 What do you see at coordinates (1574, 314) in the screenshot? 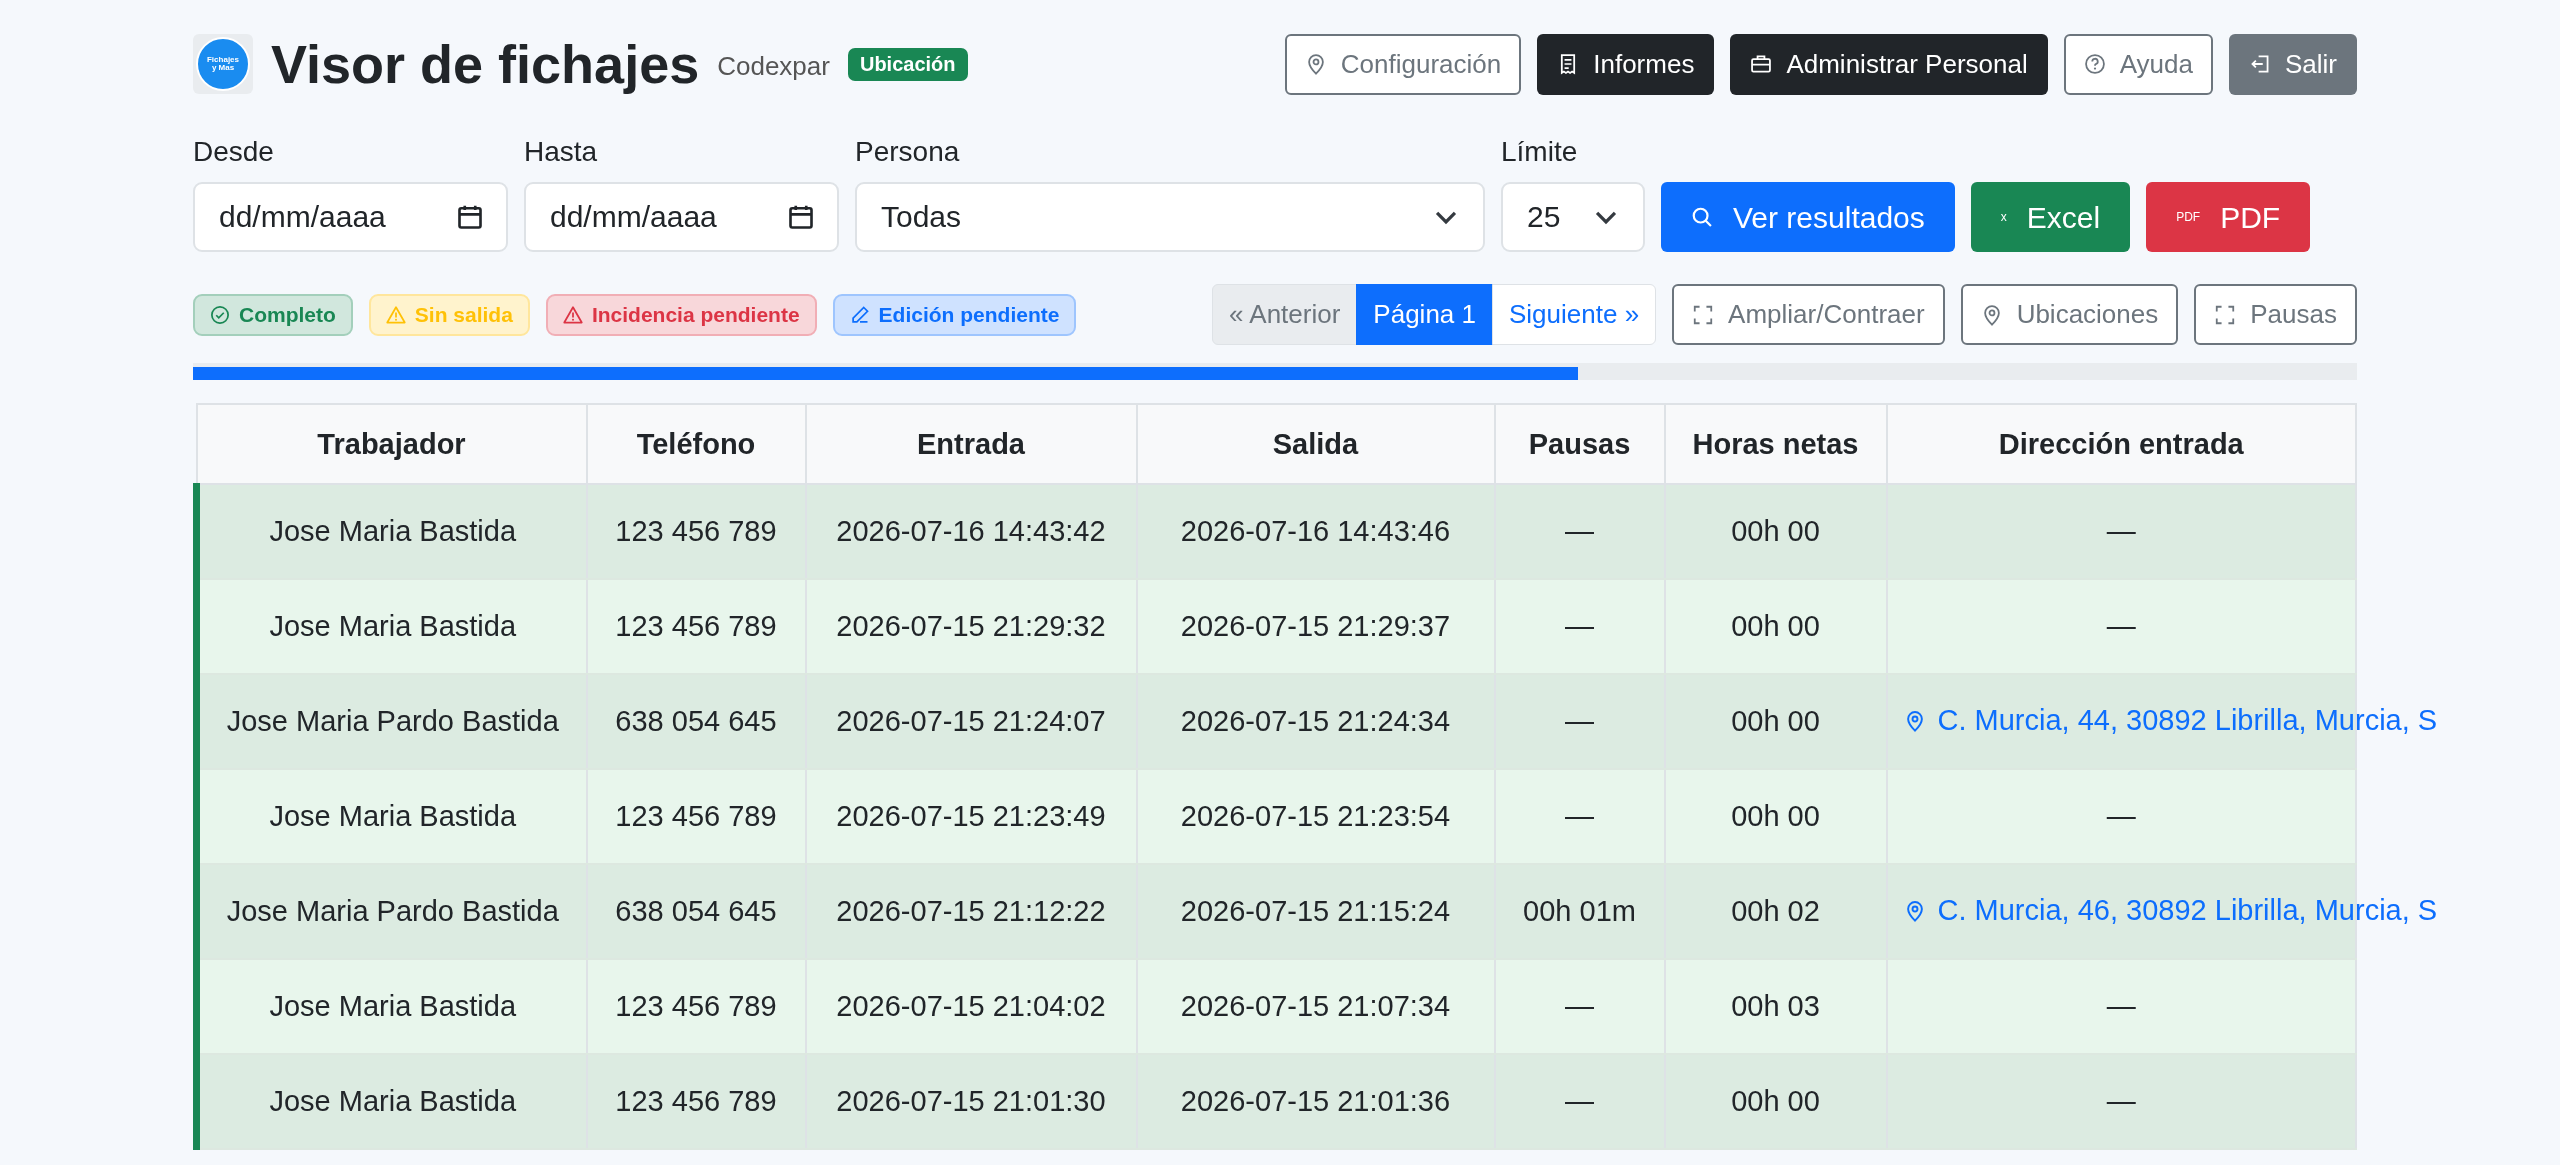
I see `pagination-button: Siguiente »` at bounding box center [1574, 314].